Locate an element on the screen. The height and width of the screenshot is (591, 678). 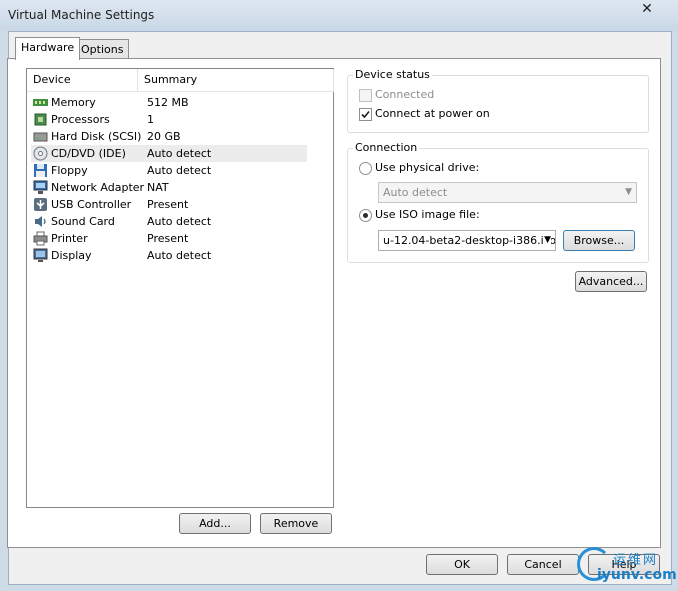
tab-options-label: Options is located at coordinates (102, 49).